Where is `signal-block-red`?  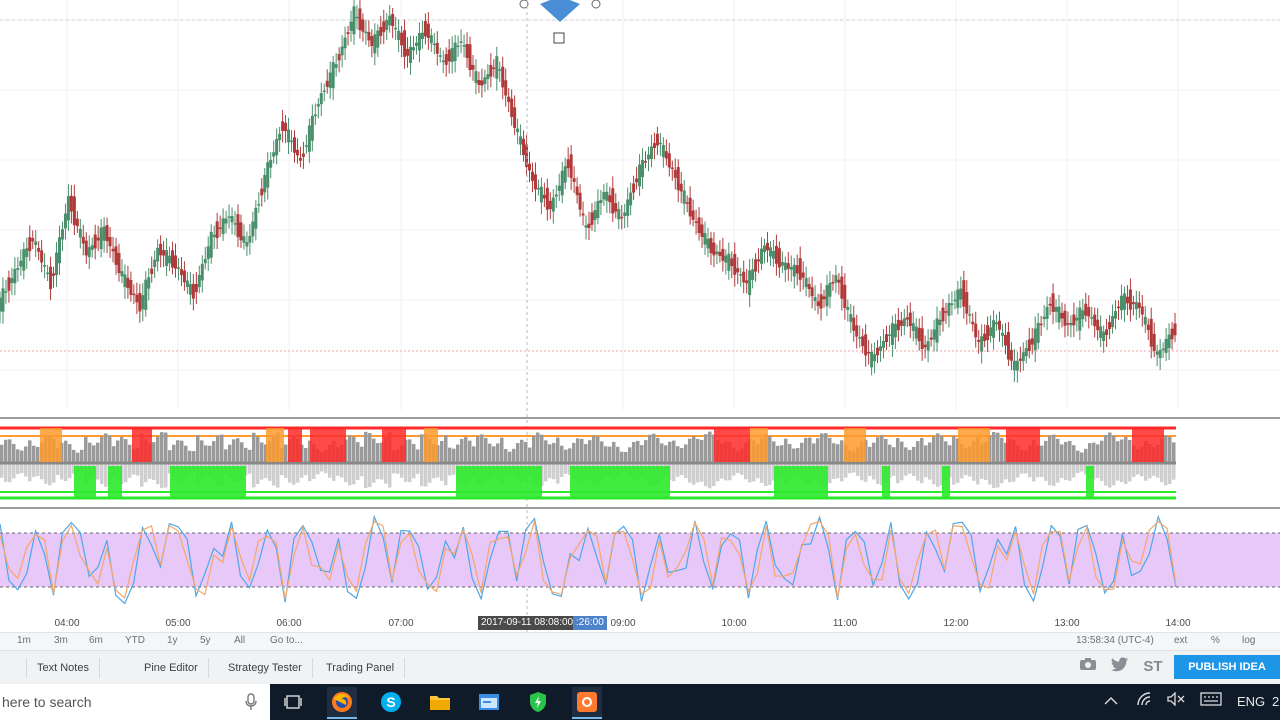 signal-block-red is located at coordinates (1023, 445).